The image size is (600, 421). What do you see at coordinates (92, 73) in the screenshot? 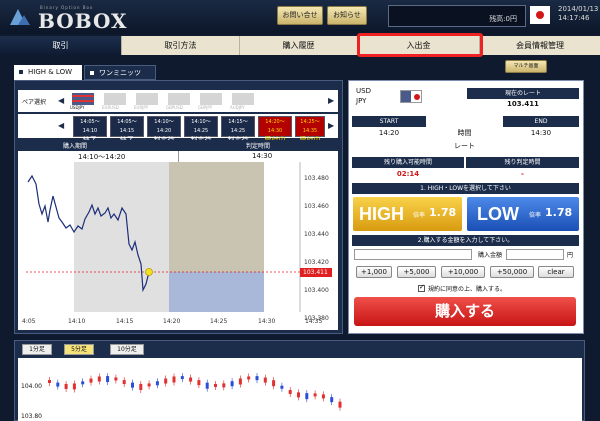
I see `bullet-icon` at bounding box center [92, 73].